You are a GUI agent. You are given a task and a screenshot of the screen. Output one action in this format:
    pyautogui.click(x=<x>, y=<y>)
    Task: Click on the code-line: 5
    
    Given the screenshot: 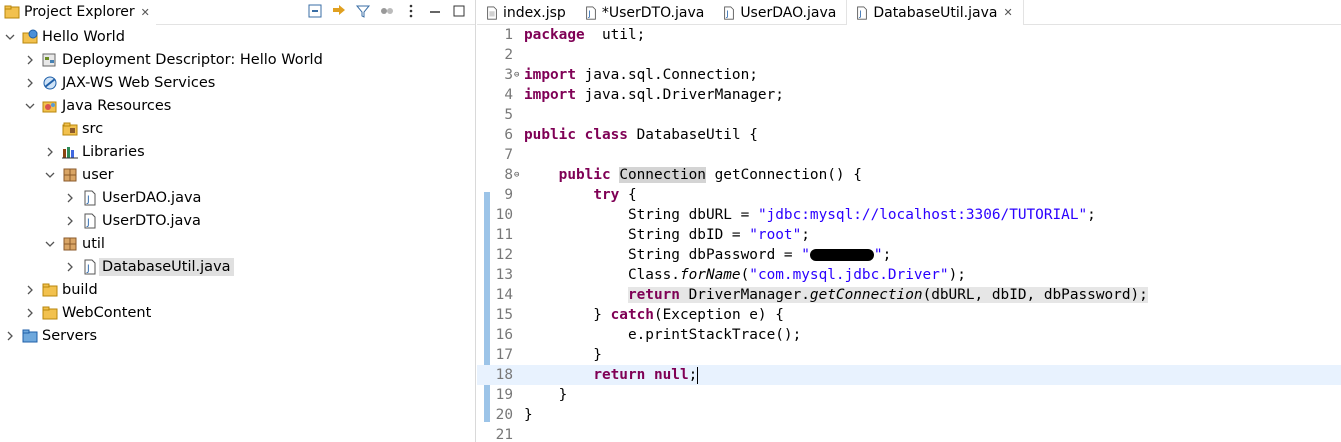 What is the action you would take?
    pyautogui.click(x=909, y=115)
    